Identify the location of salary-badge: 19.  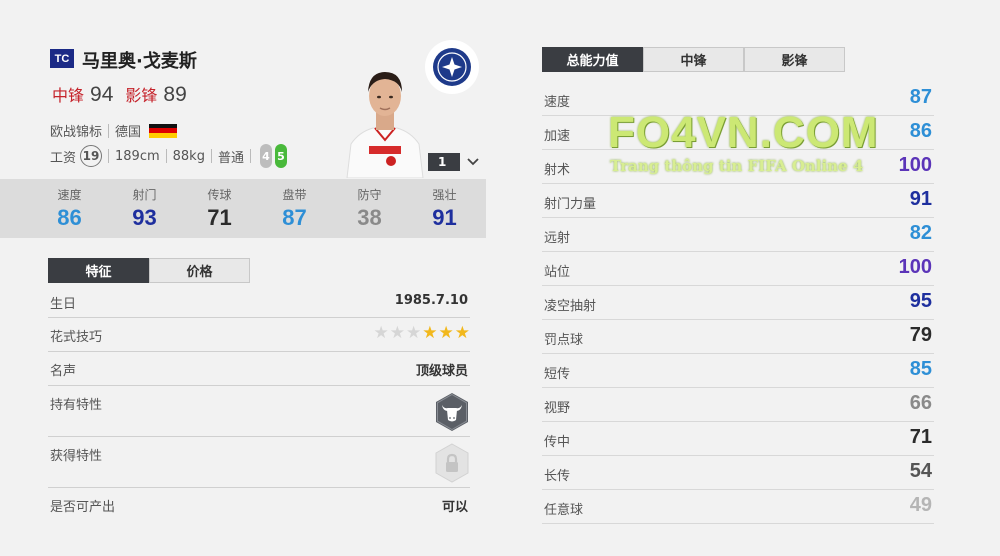
(91, 156).